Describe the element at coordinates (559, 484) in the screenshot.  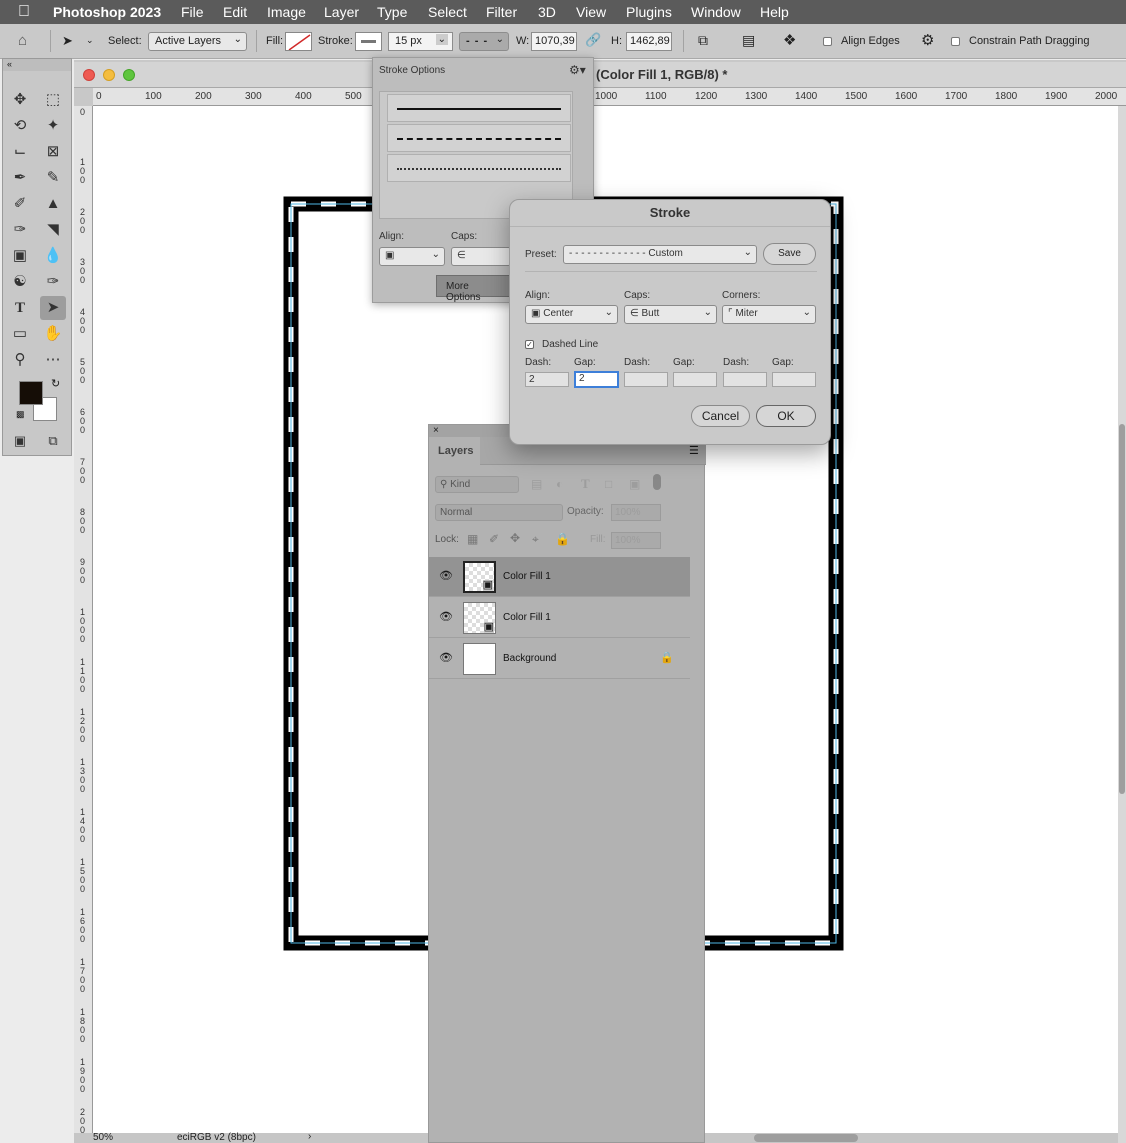
I see `adjustment-filter-icon: ◐` at that location.